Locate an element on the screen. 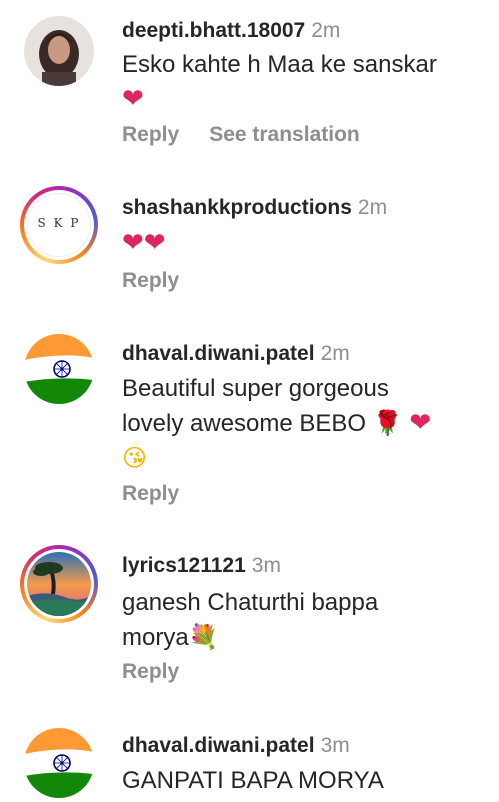 The height and width of the screenshot is (802, 499). comment-text: GANPATI BAPA MORYA is located at coordinates (297, 781).